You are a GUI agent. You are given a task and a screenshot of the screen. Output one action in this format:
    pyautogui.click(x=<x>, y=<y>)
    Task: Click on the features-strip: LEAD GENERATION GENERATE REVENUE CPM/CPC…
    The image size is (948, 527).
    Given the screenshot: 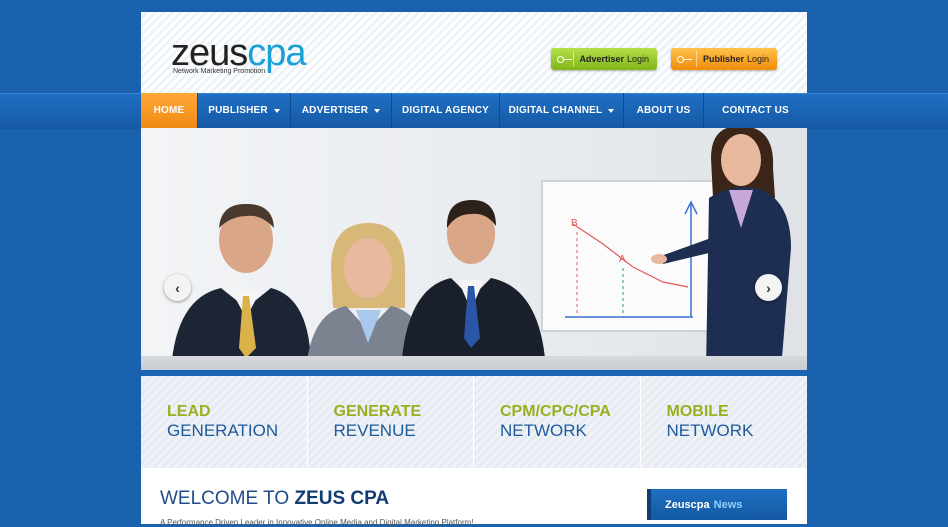 What is the action you would take?
    pyautogui.click(x=474, y=422)
    